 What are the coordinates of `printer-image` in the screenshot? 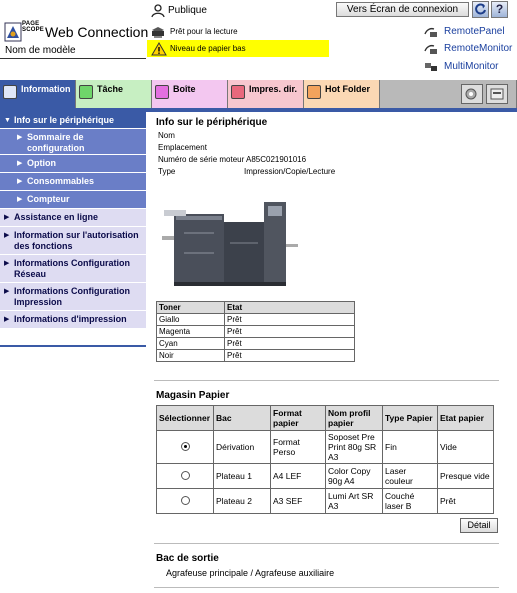 It's located at (230, 243).